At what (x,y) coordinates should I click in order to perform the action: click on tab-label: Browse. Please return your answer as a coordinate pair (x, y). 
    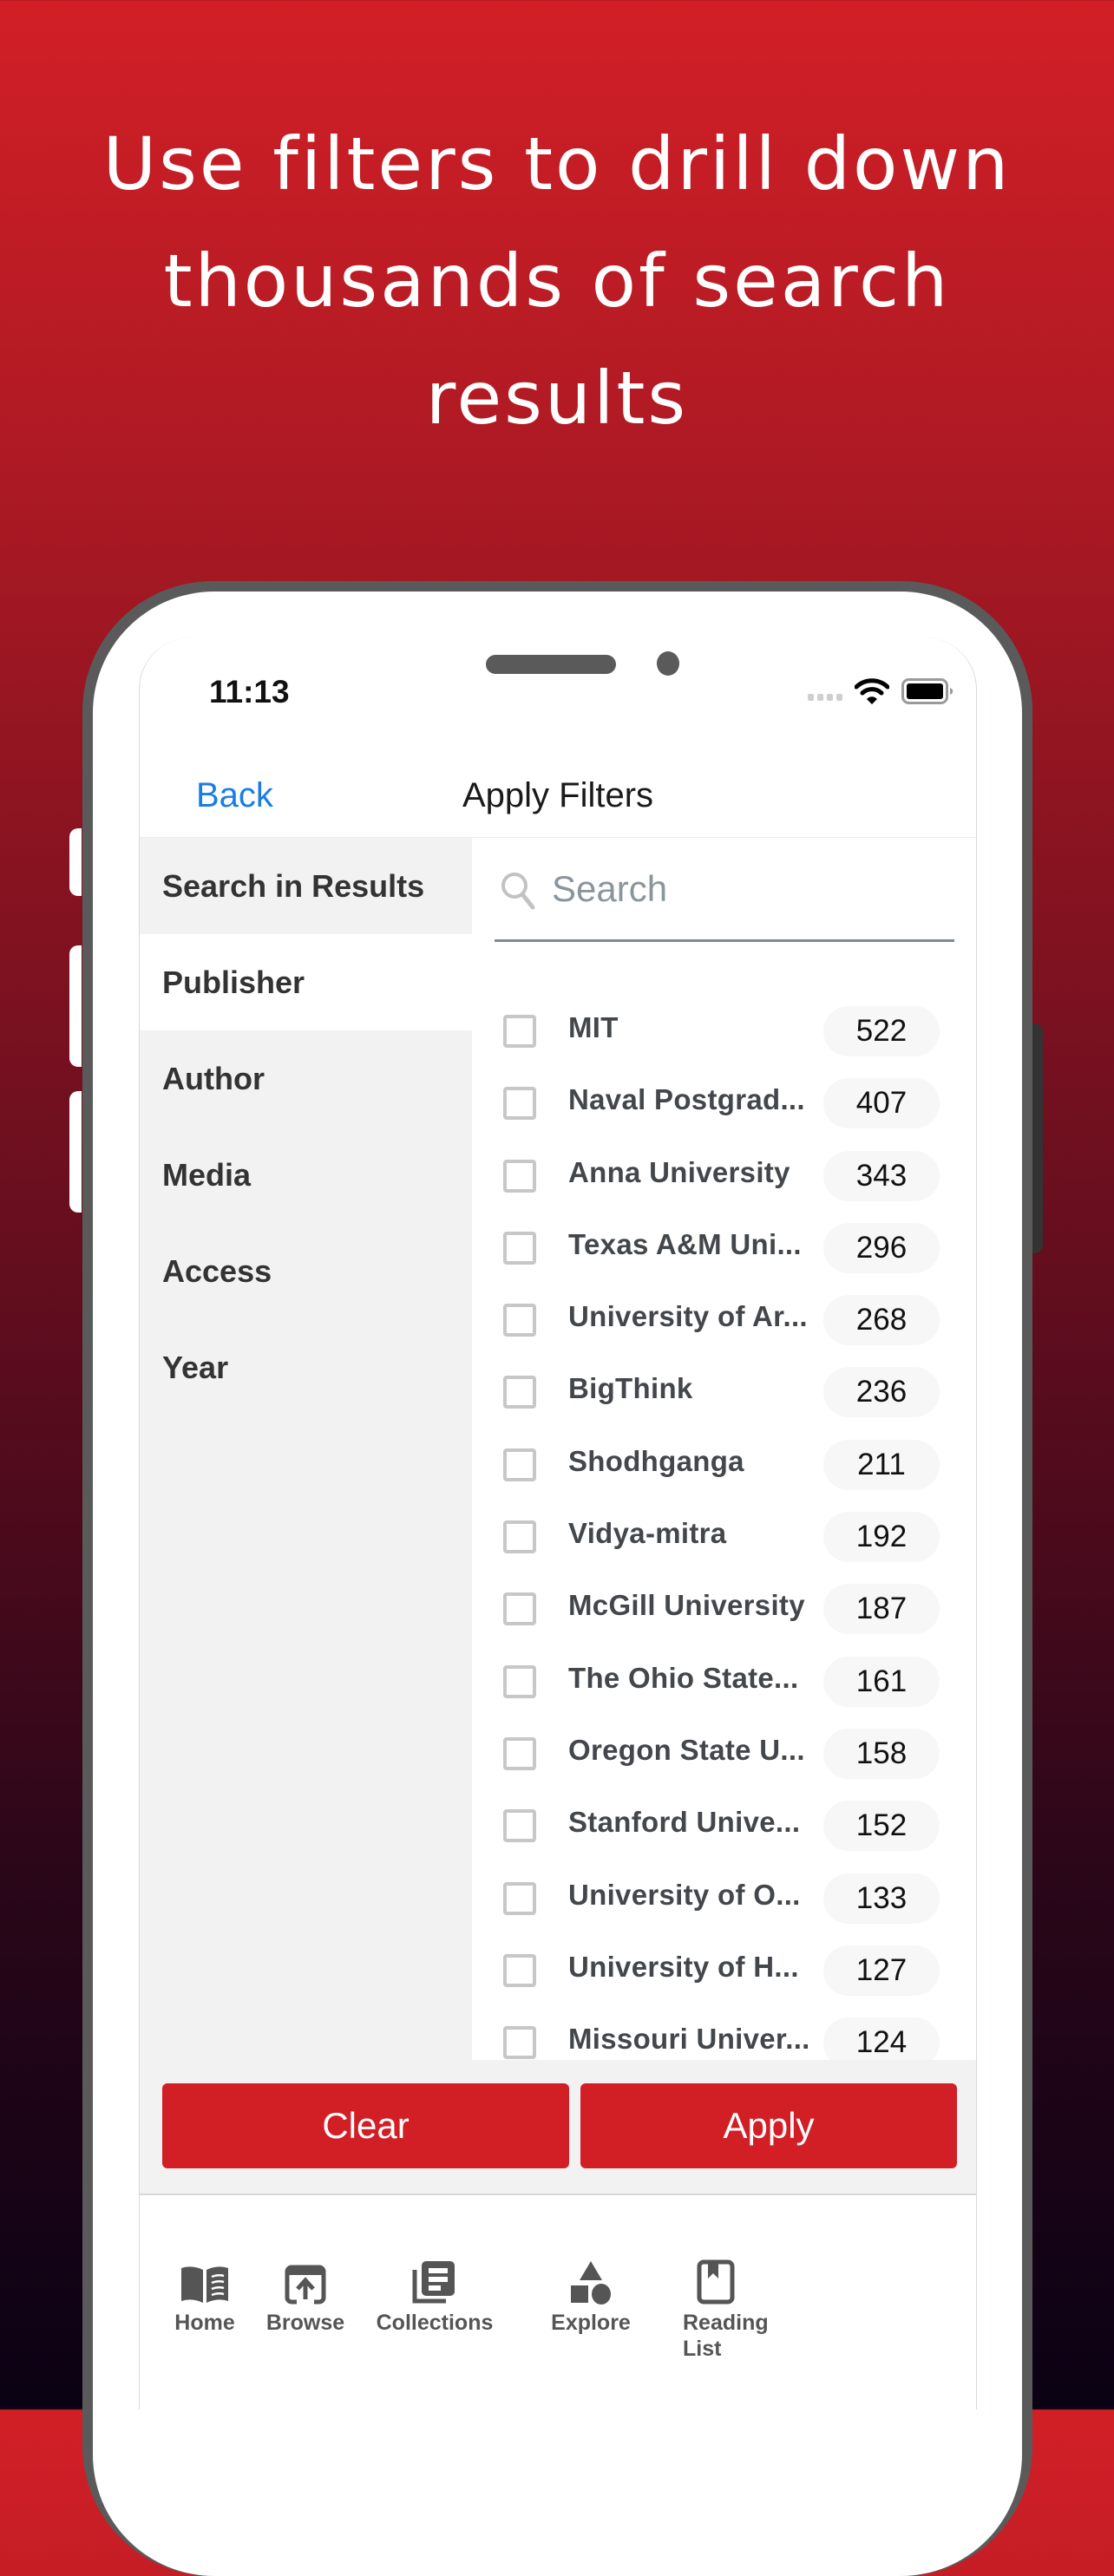
    Looking at the image, I should click on (305, 2323).